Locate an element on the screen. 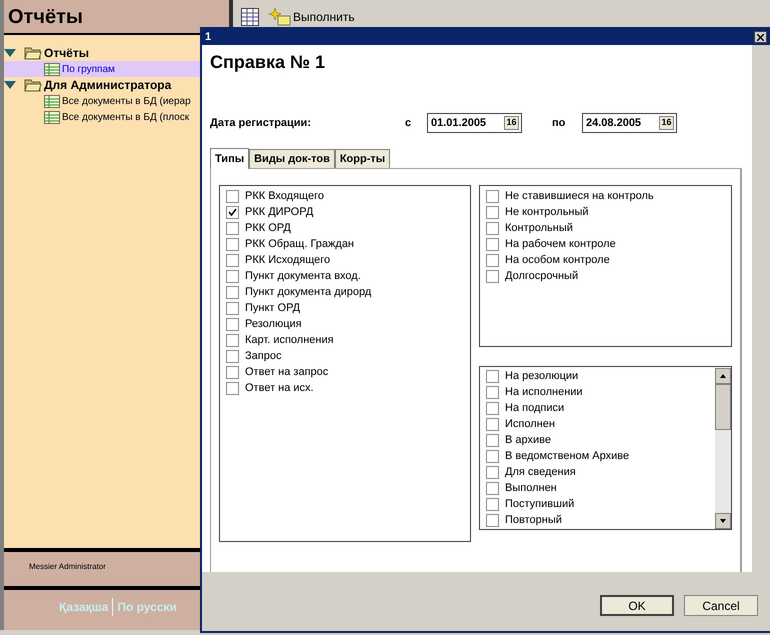 The height and width of the screenshot is (635, 770). checkbox-label: Ответ на запрос is located at coordinates (286, 372).